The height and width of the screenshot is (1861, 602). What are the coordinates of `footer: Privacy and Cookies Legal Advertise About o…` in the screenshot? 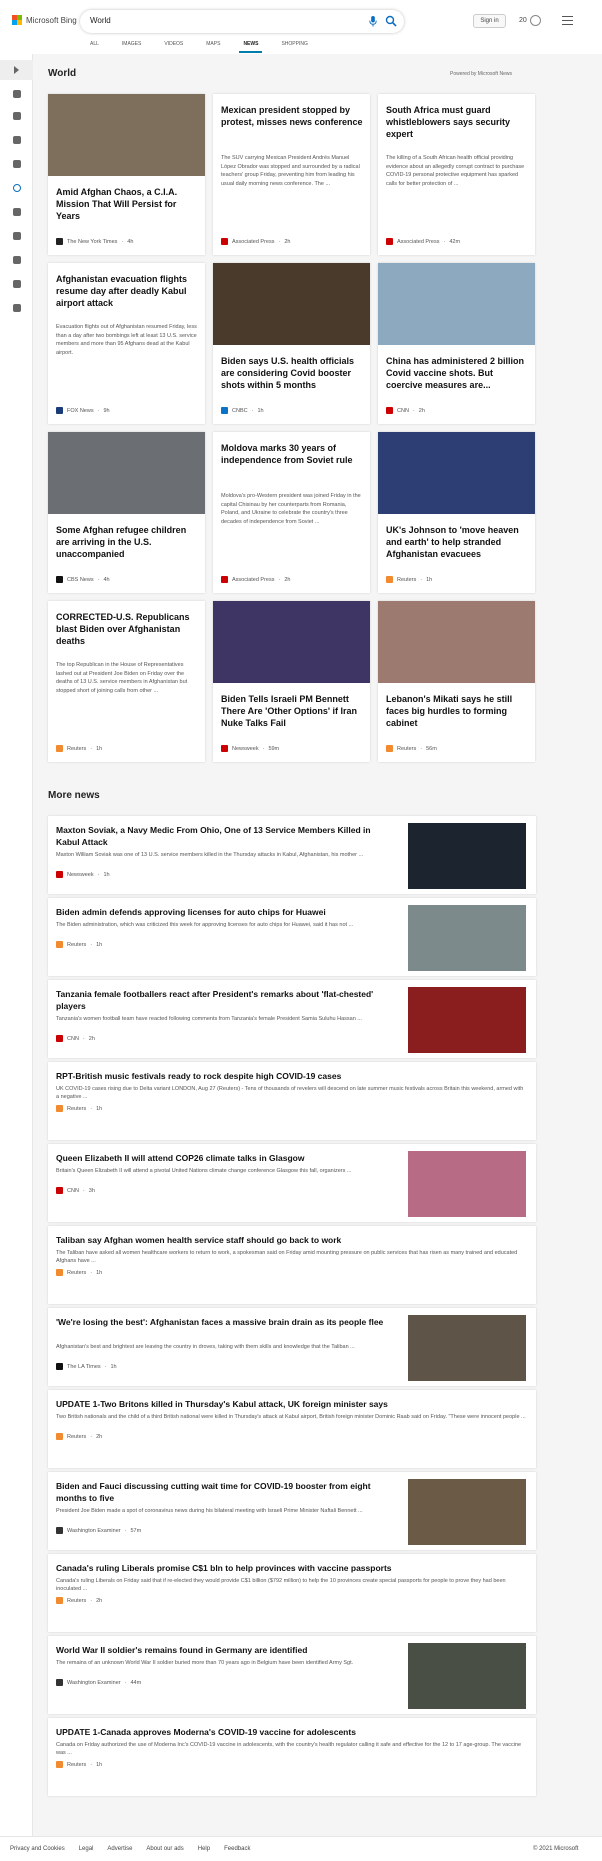 It's located at (301, 1848).